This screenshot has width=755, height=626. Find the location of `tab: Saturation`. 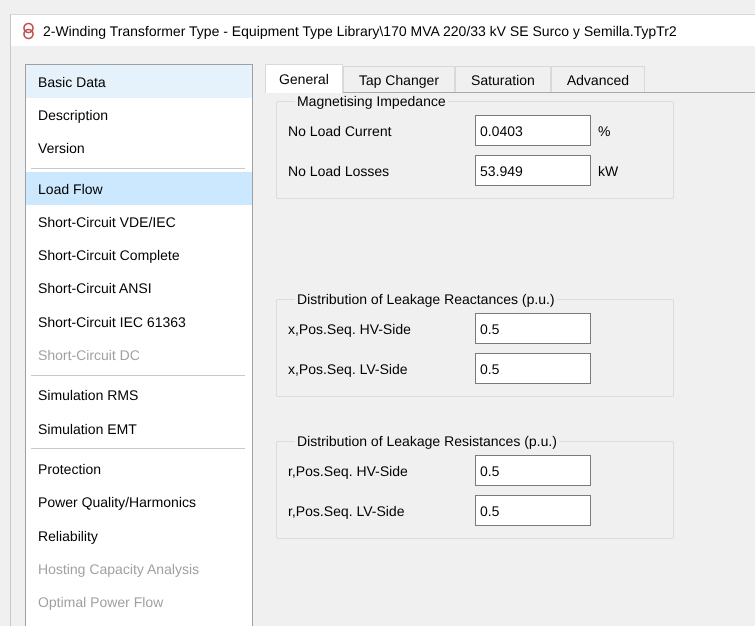

tab: Saturation is located at coordinates (502, 79).